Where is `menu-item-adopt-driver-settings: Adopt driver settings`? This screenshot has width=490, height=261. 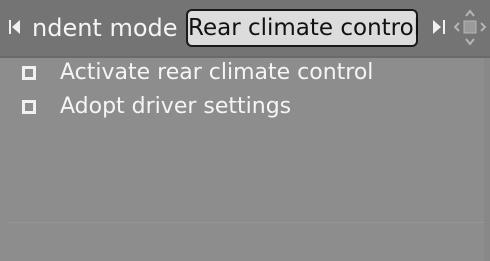 menu-item-adopt-driver-settings: Adopt driver settings is located at coordinates (245, 109).